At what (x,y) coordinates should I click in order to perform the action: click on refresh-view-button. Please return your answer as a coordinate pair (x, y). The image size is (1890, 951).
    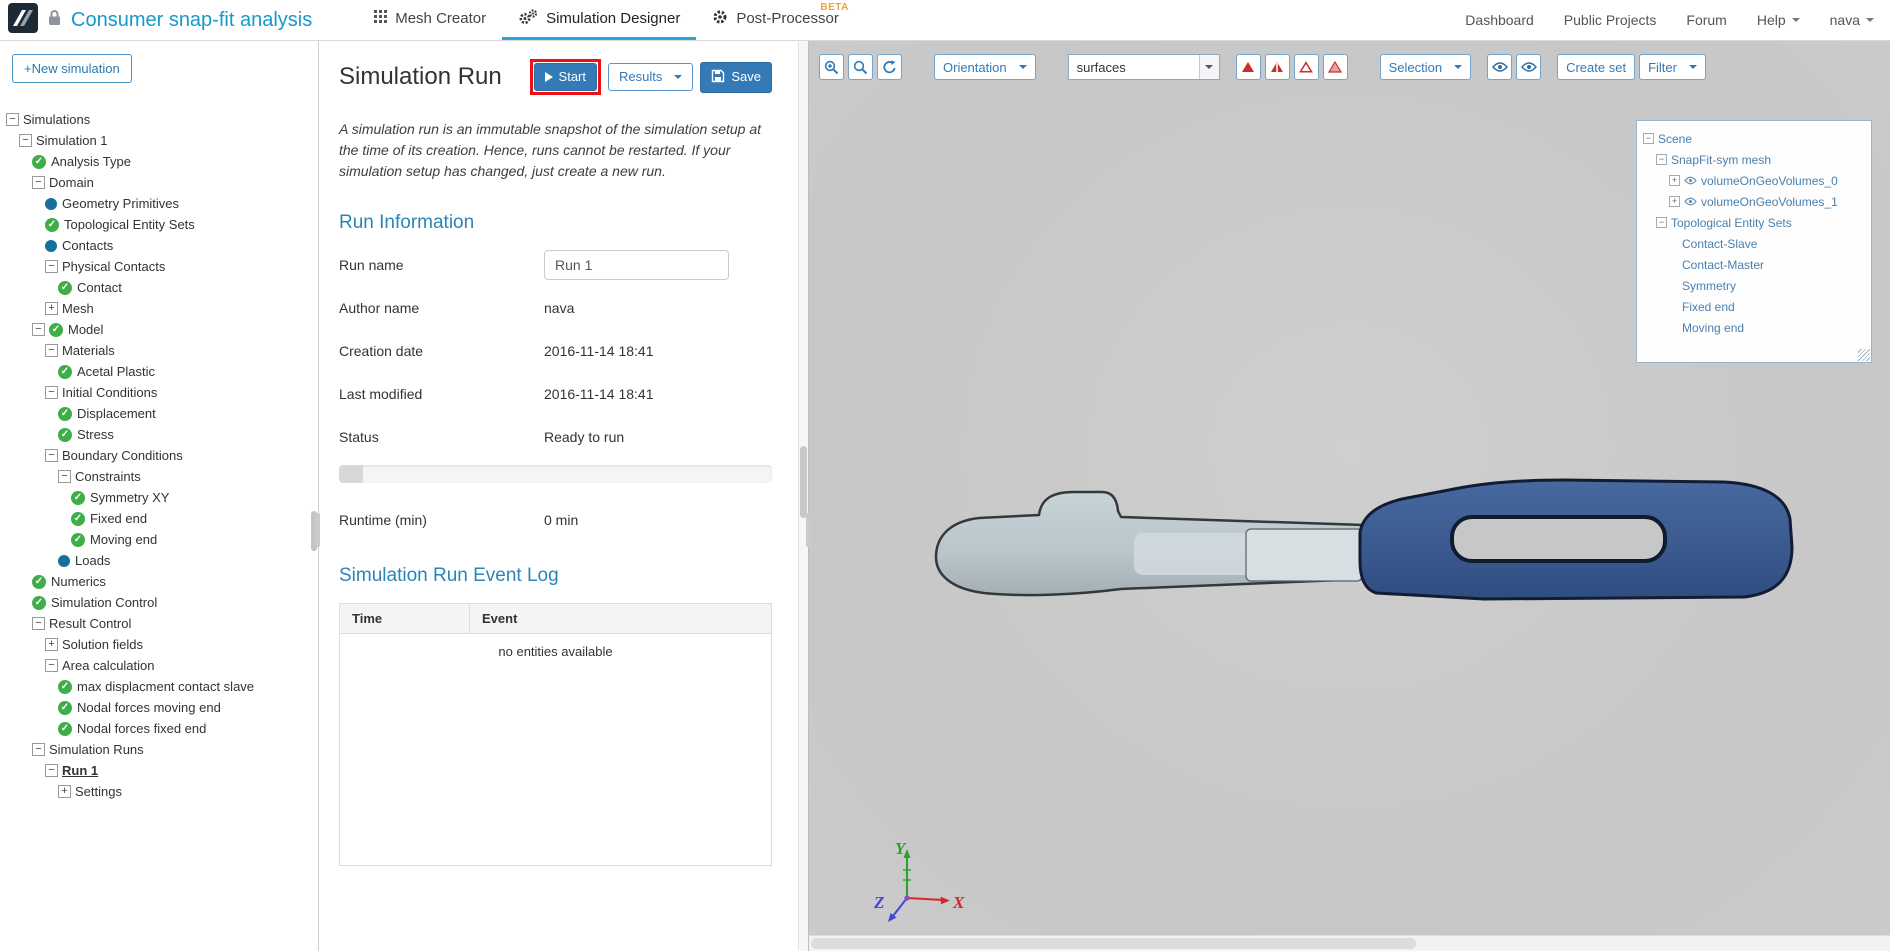
    Looking at the image, I should click on (889, 67).